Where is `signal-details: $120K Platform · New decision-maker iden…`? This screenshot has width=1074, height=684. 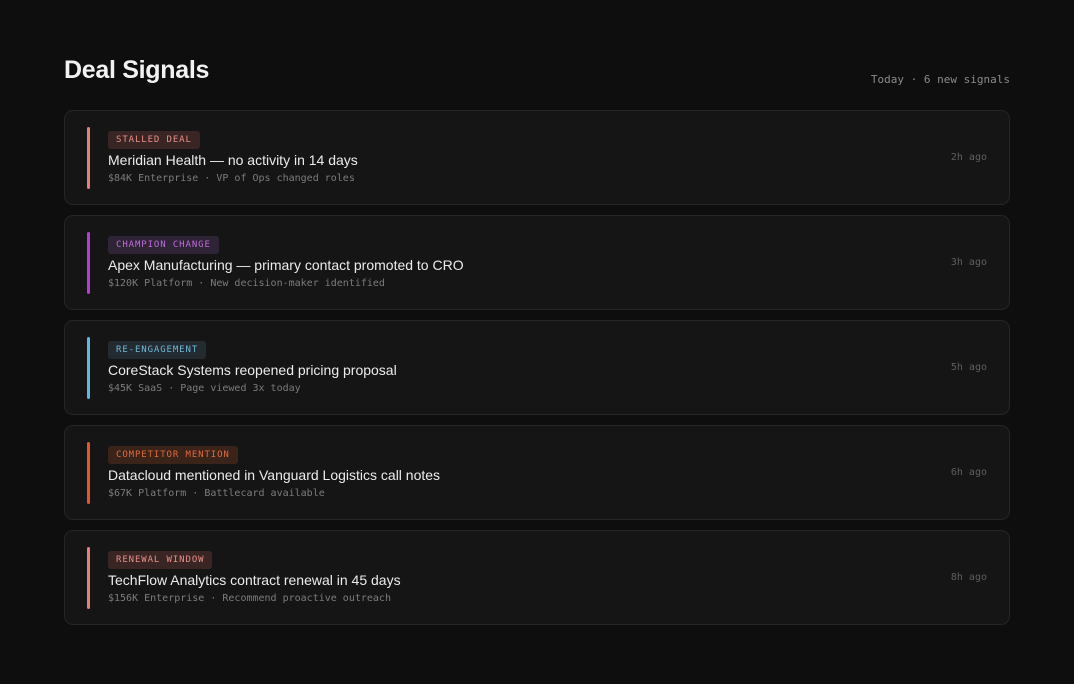
signal-details: $120K Platform · New decision-maker iden… is located at coordinates (246, 283).